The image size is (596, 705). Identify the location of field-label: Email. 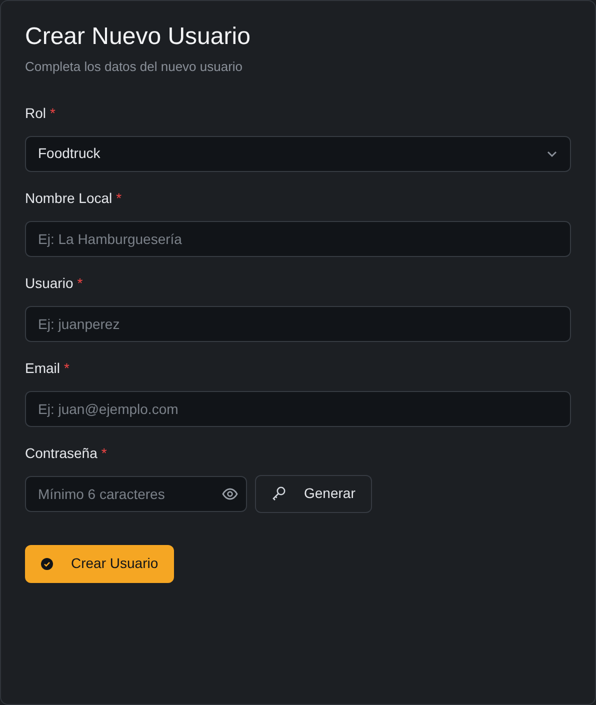
(42, 368).